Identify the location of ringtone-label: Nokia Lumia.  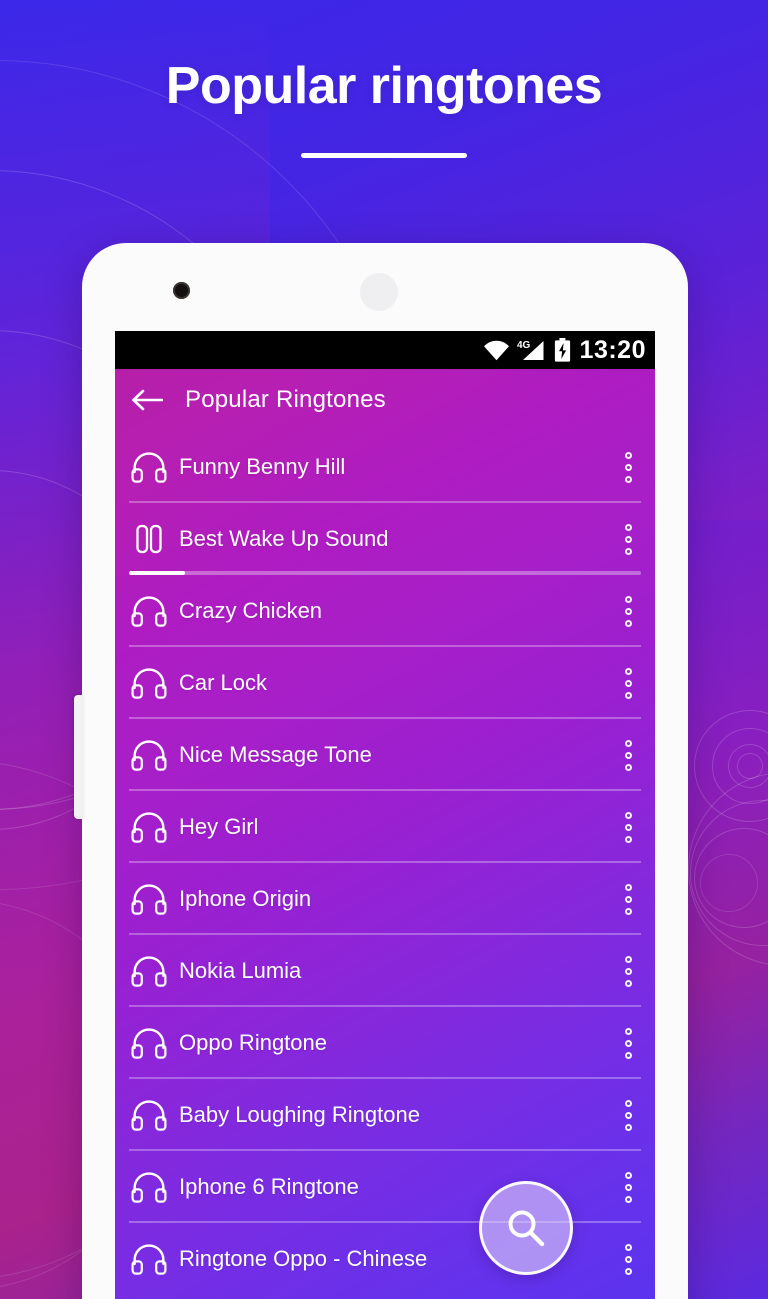
(240, 970).